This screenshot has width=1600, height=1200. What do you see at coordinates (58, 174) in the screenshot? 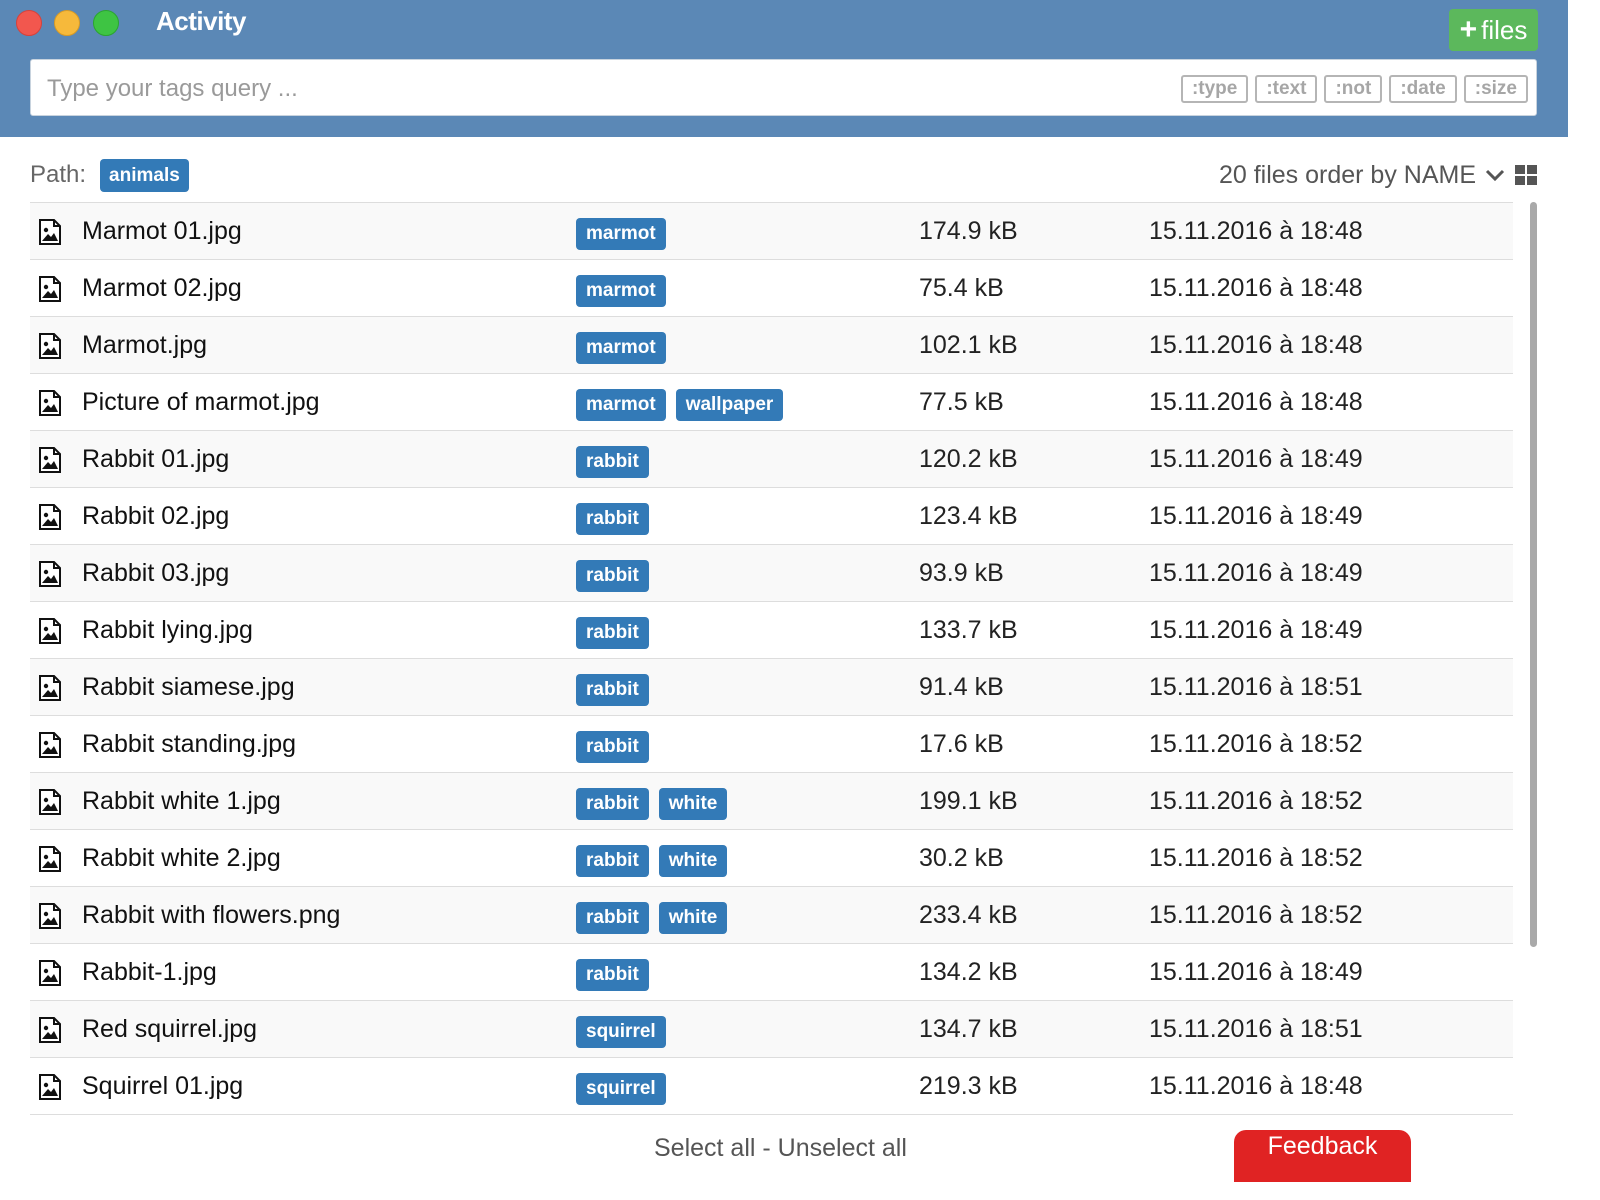
I see `path-label: Path:` at bounding box center [58, 174].